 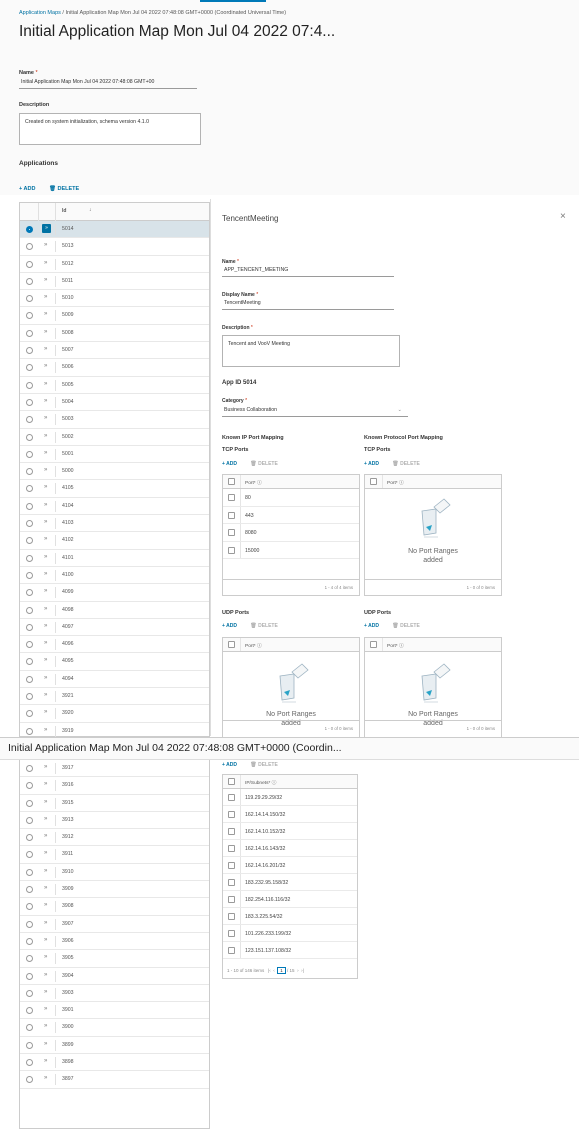 I want to click on detail-name-field: APP_TENCENT_MEETING, so click(x=308, y=271).